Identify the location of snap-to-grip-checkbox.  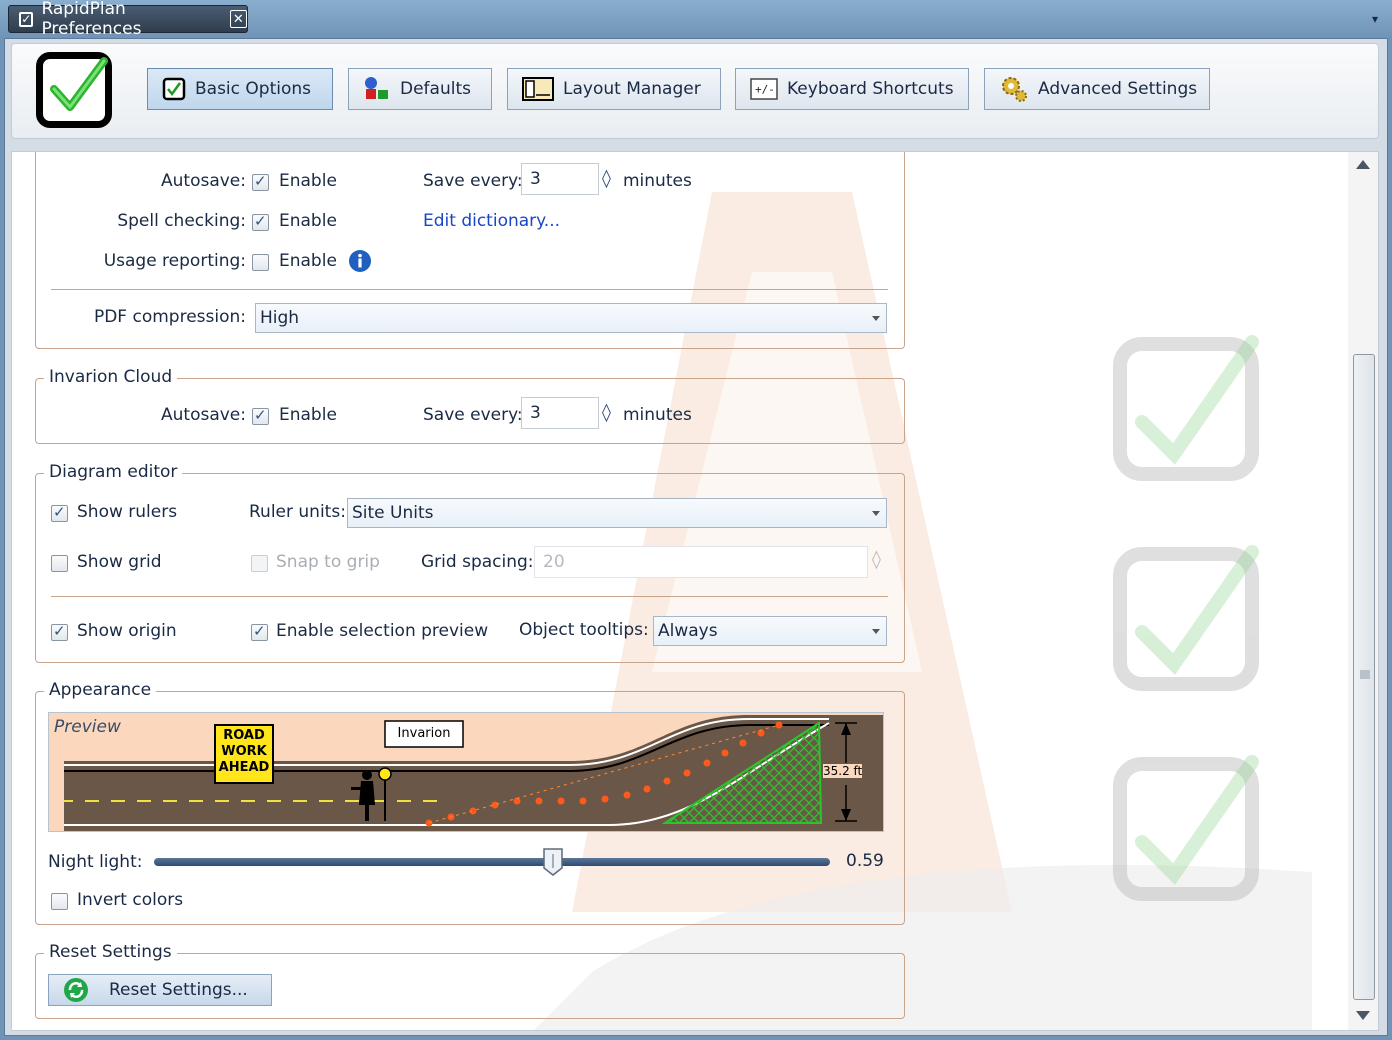
(259, 563).